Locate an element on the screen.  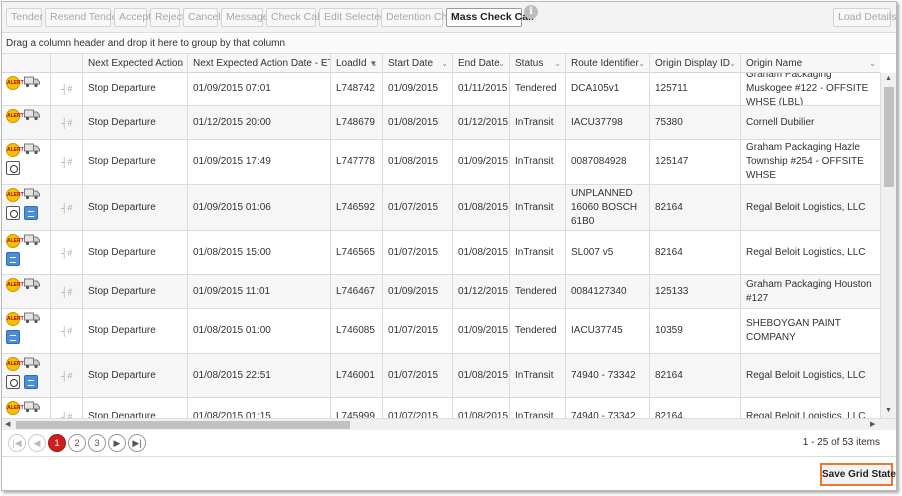
first-page-icon: |◀ is located at coordinates (17, 443).